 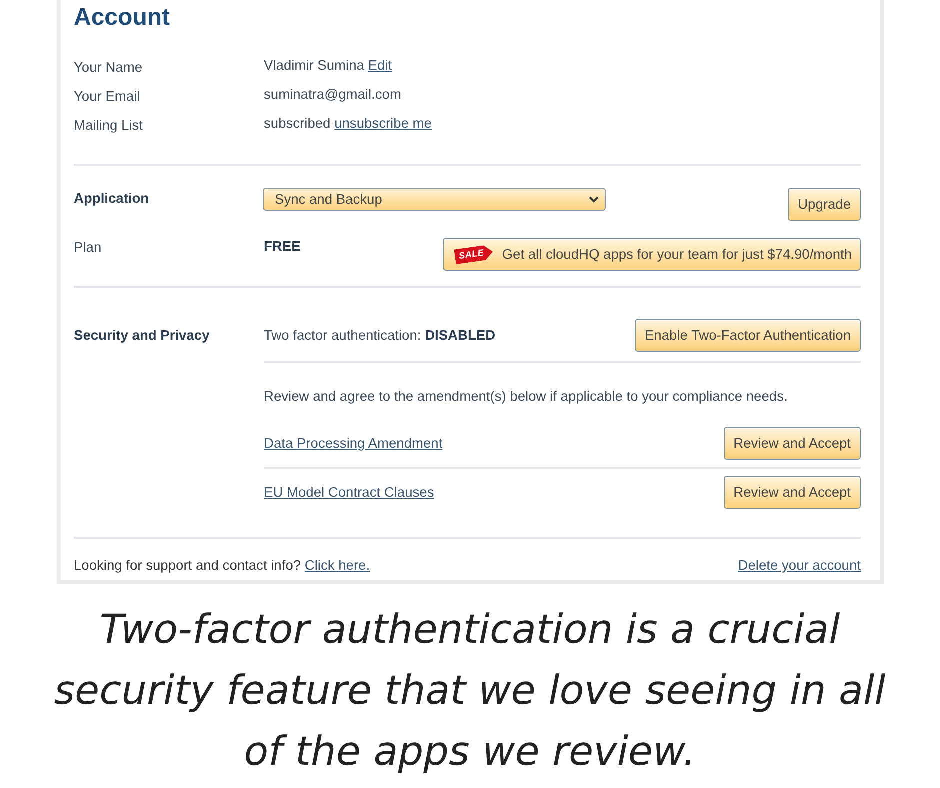 I want to click on application-select: Sync and Backup, so click(x=434, y=199).